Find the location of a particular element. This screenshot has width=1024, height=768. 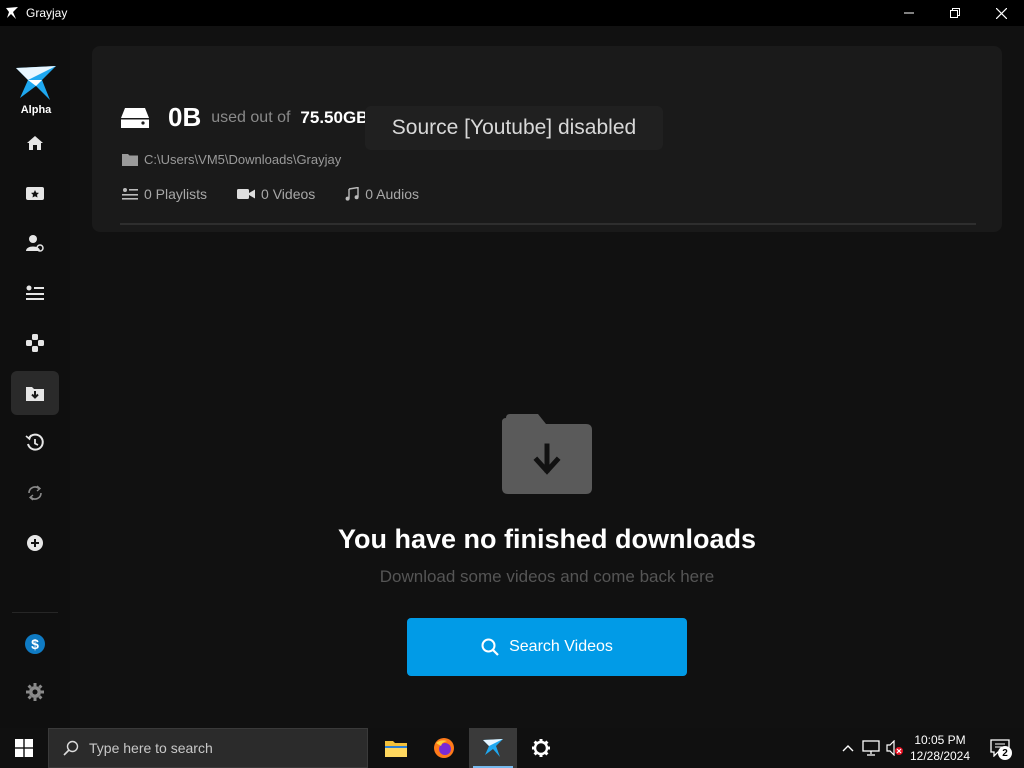

sidebar-divider is located at coordinates (35, 612).